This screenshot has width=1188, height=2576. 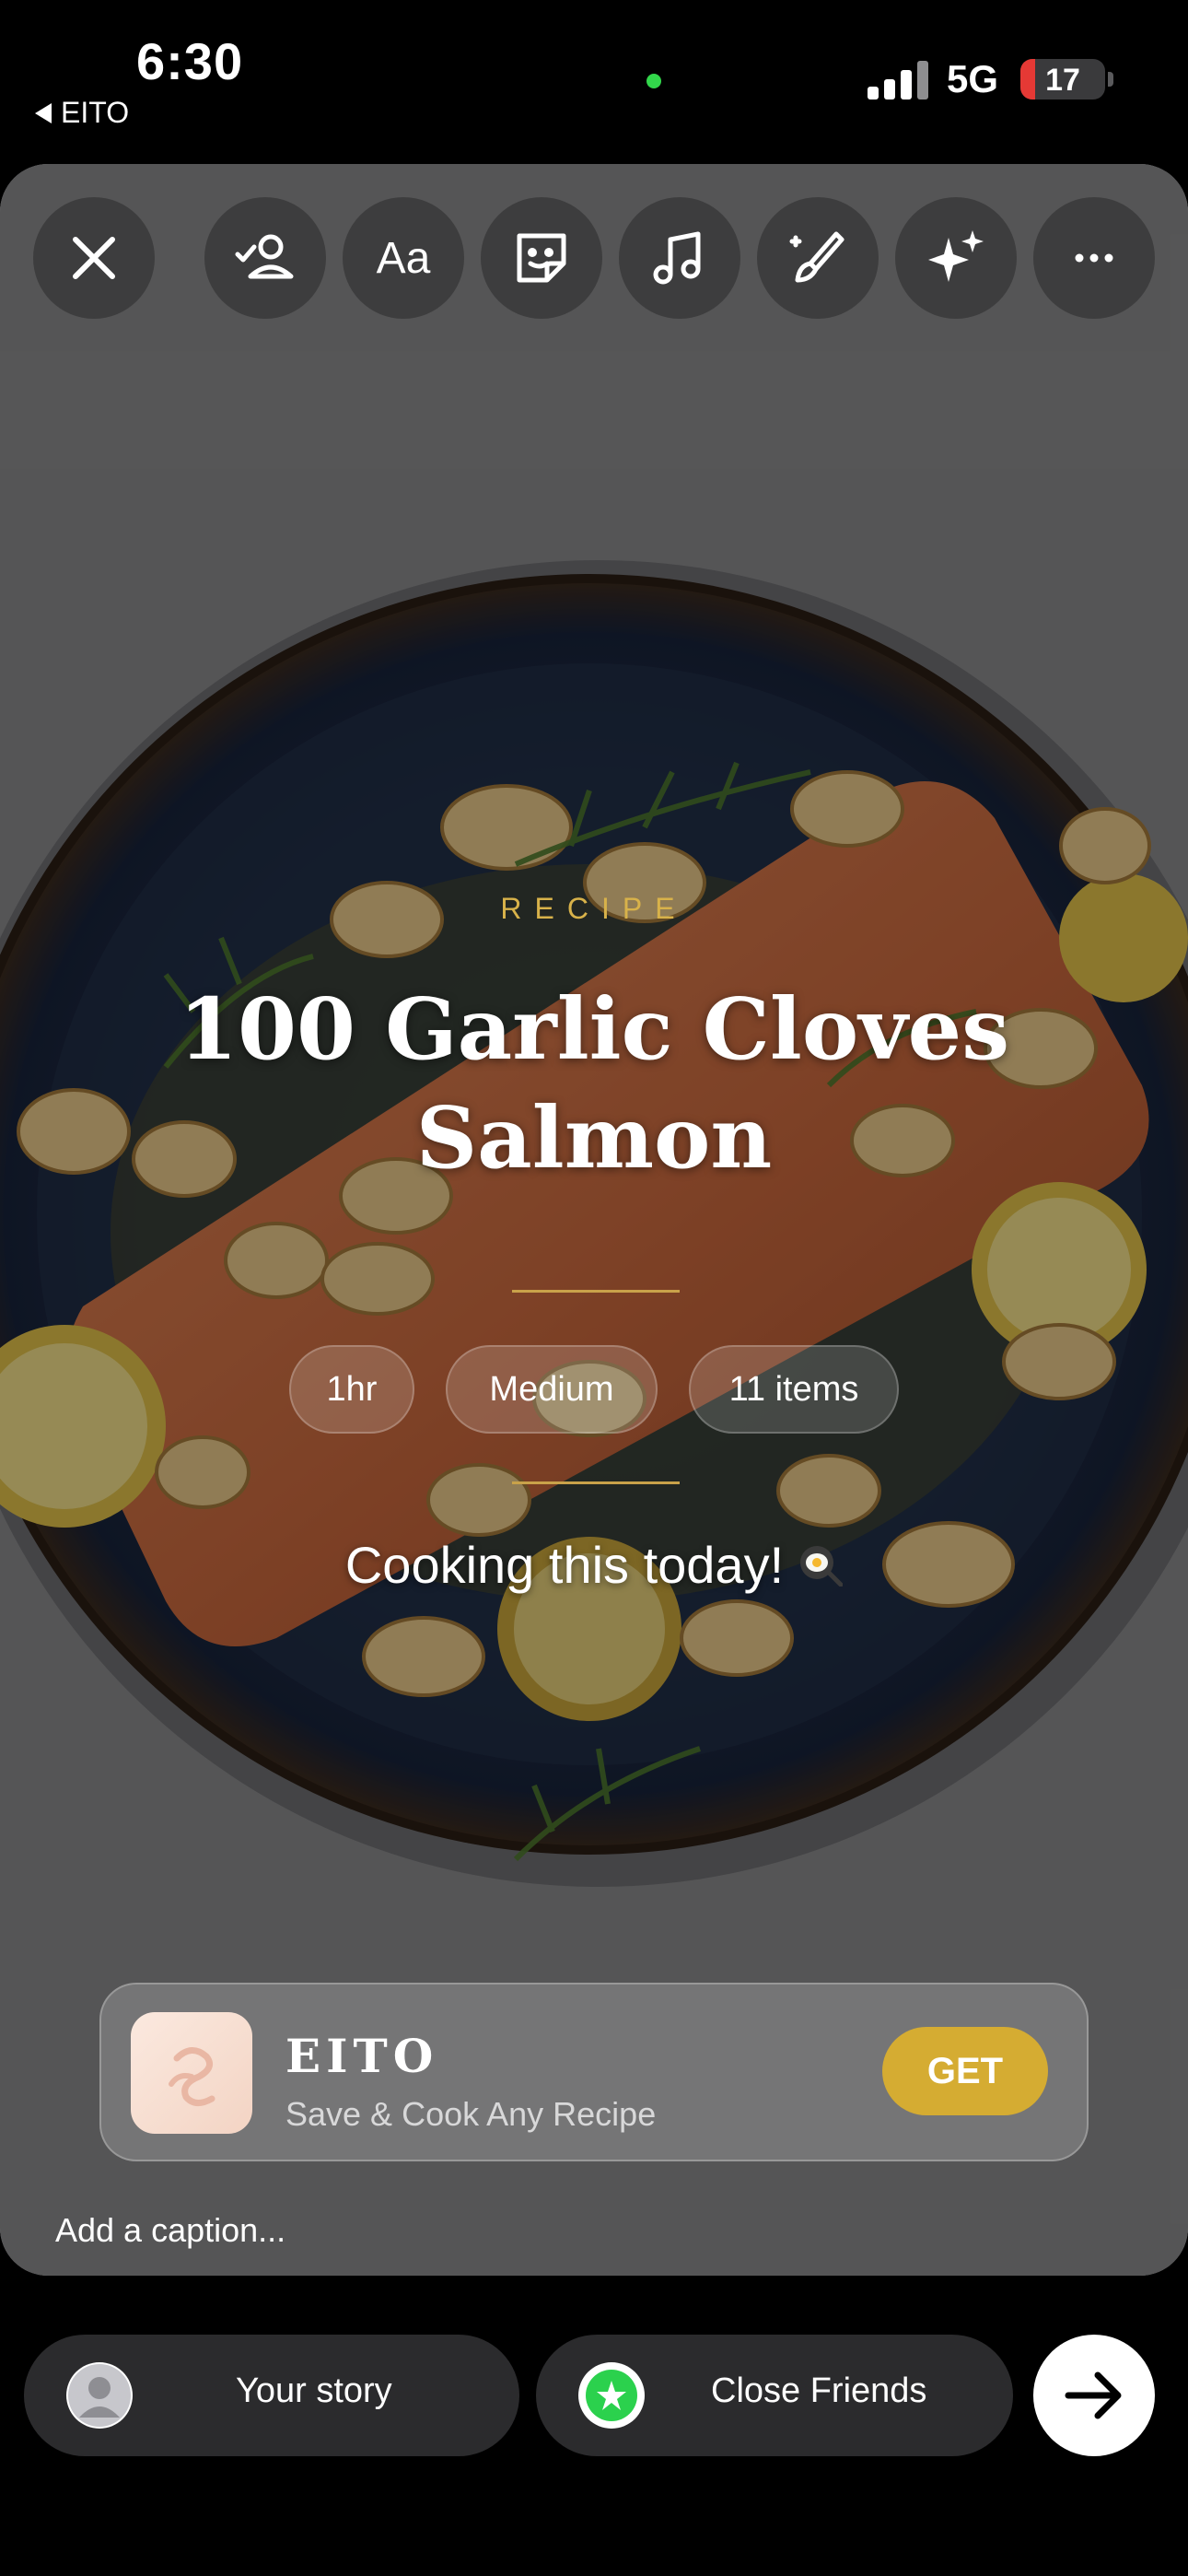 I want to click on status-bar: 6:30 EITO 5G 17, so click(x=594, y=82).